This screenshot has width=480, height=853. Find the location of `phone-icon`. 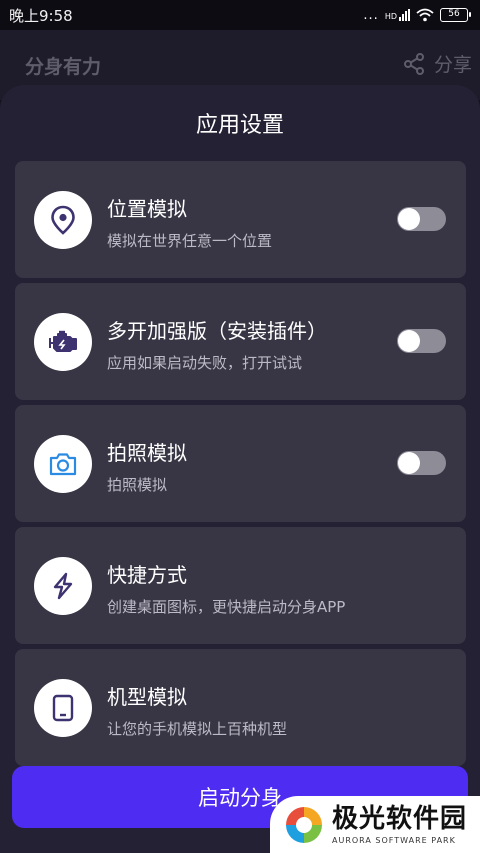

phone-icon is located at coordinates (63, 708).